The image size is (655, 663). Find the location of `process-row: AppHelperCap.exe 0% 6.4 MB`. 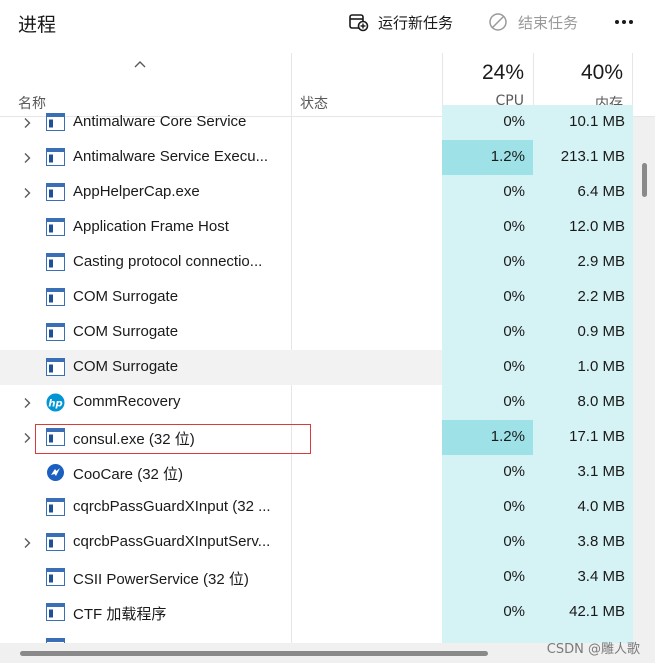

process-row: AppHelperCap.exe 0% 6.4 MB is located at coordinates (316, 192).